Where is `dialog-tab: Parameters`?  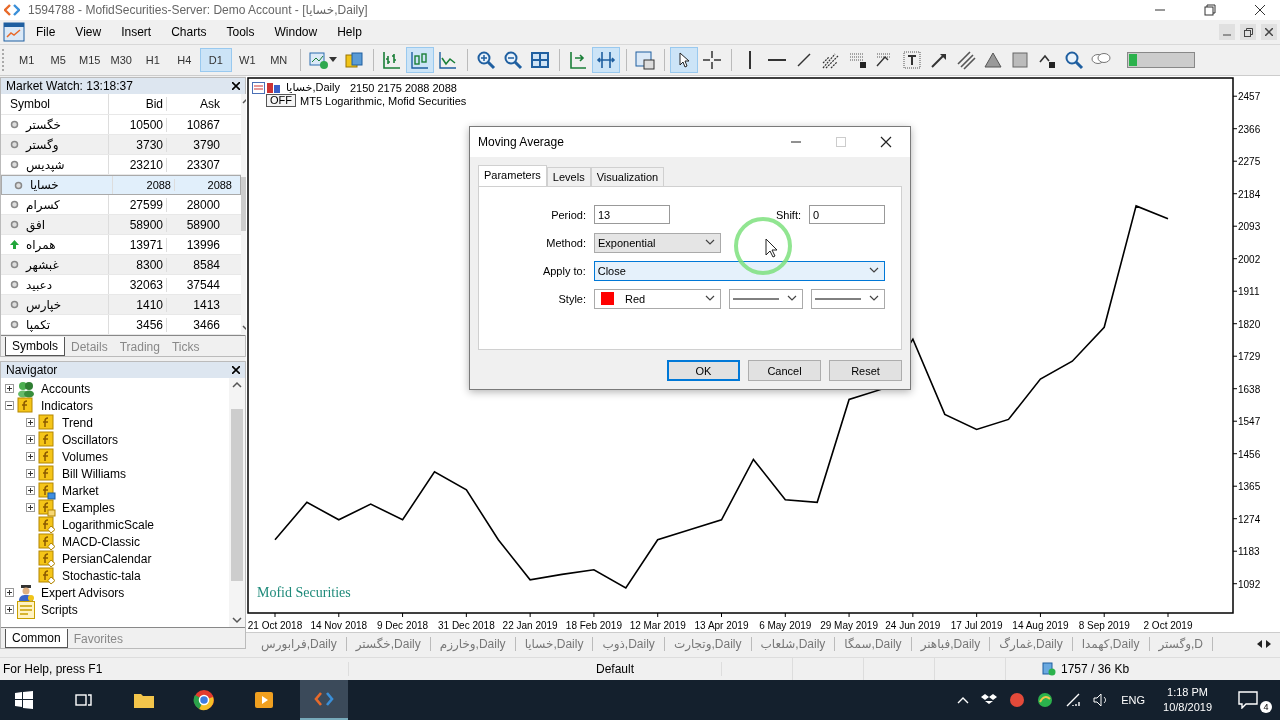 dialog-tab: Parameters is located at coordinates (512, 175).